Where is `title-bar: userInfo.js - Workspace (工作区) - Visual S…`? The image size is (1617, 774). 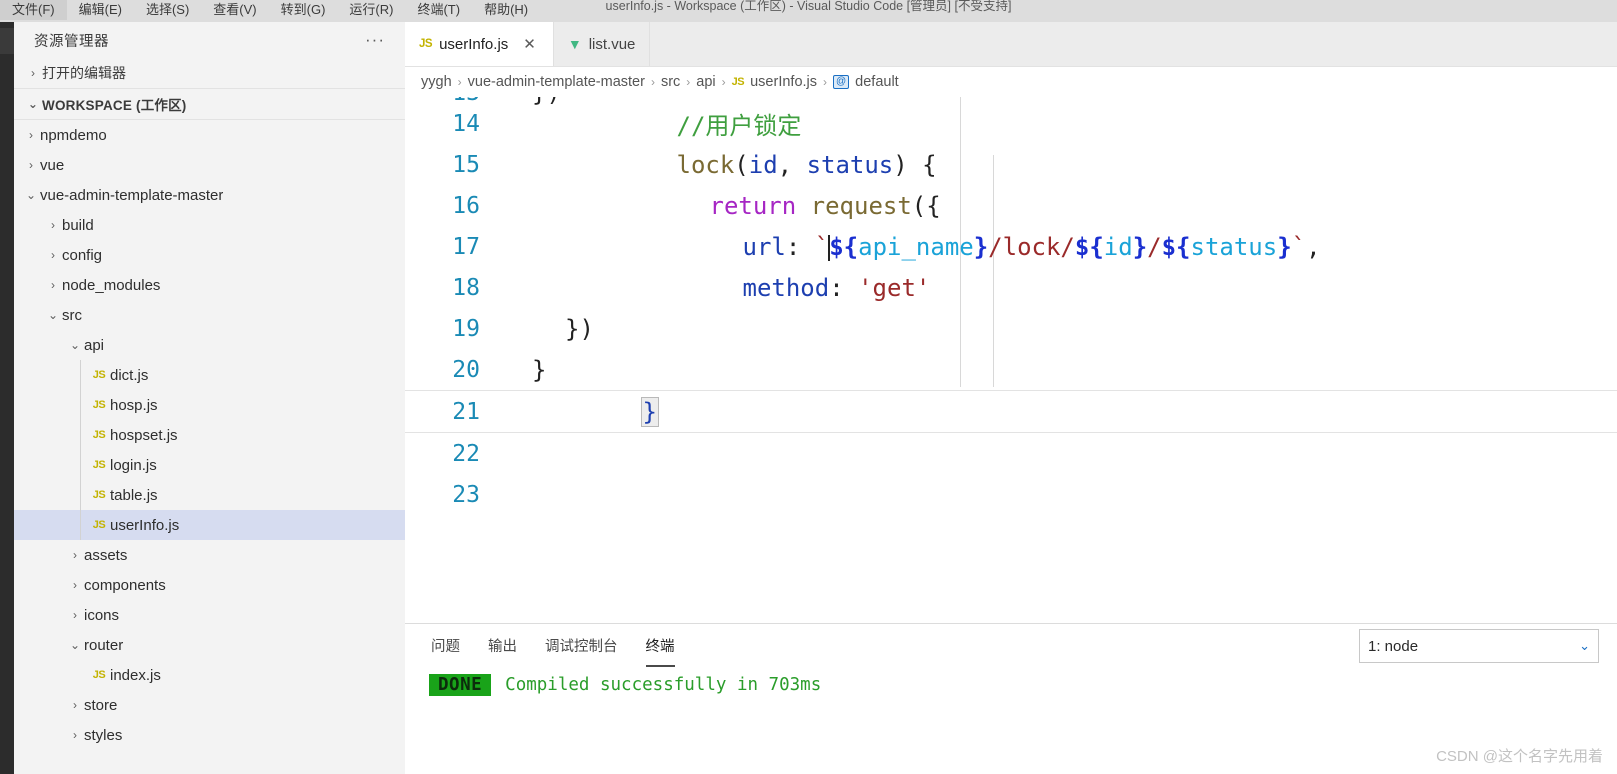 title-bar: userInfo.js - Workspace (工作区) - Visual S… is located at coordinates (808, 11).